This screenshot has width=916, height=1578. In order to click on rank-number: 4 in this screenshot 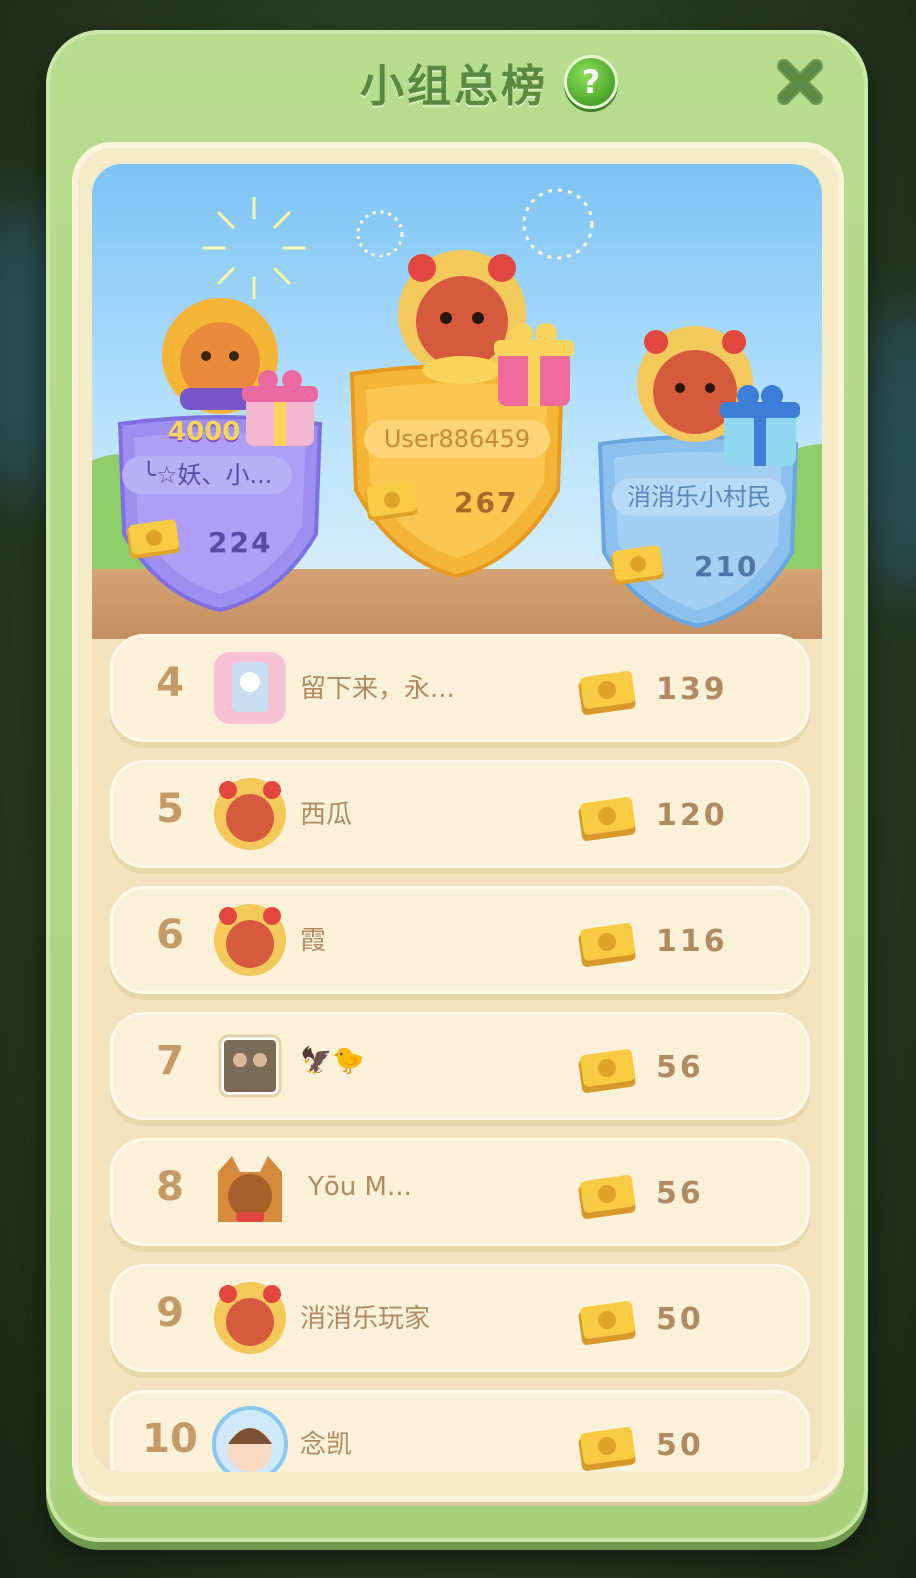, I will do `click(170, 683)`.